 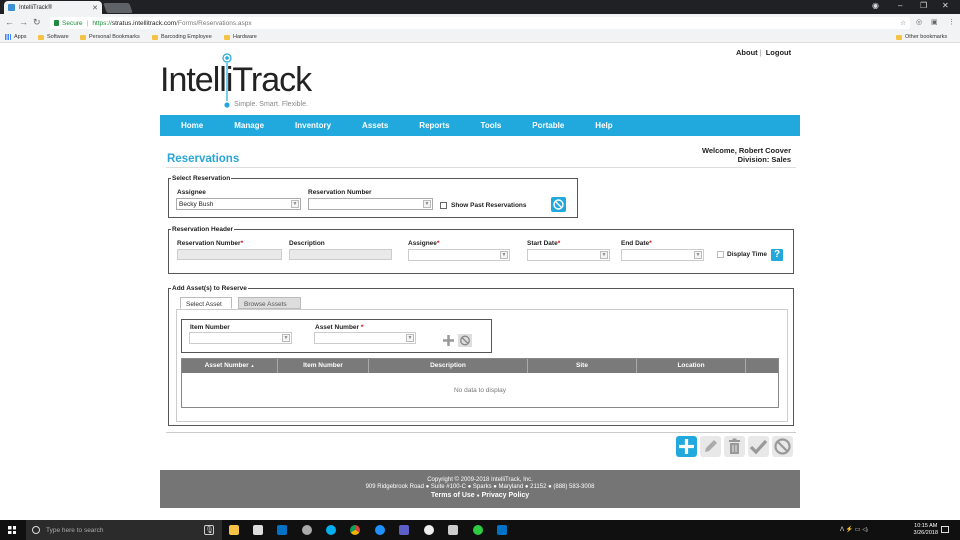 What do you see at coordinates (238, 204) in the screenshot?
I see `assignee-select: Becky Bush ▼` at bounding box center [238, 204].